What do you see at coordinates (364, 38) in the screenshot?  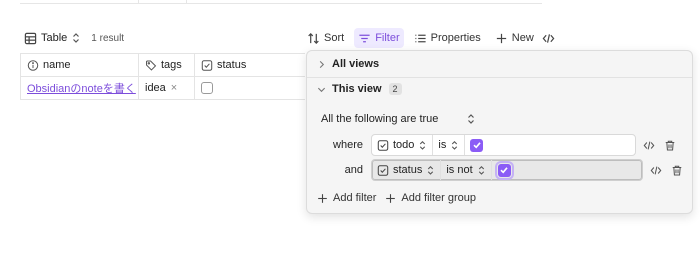 I see `filter-icon` at bounding box center [364, 38].